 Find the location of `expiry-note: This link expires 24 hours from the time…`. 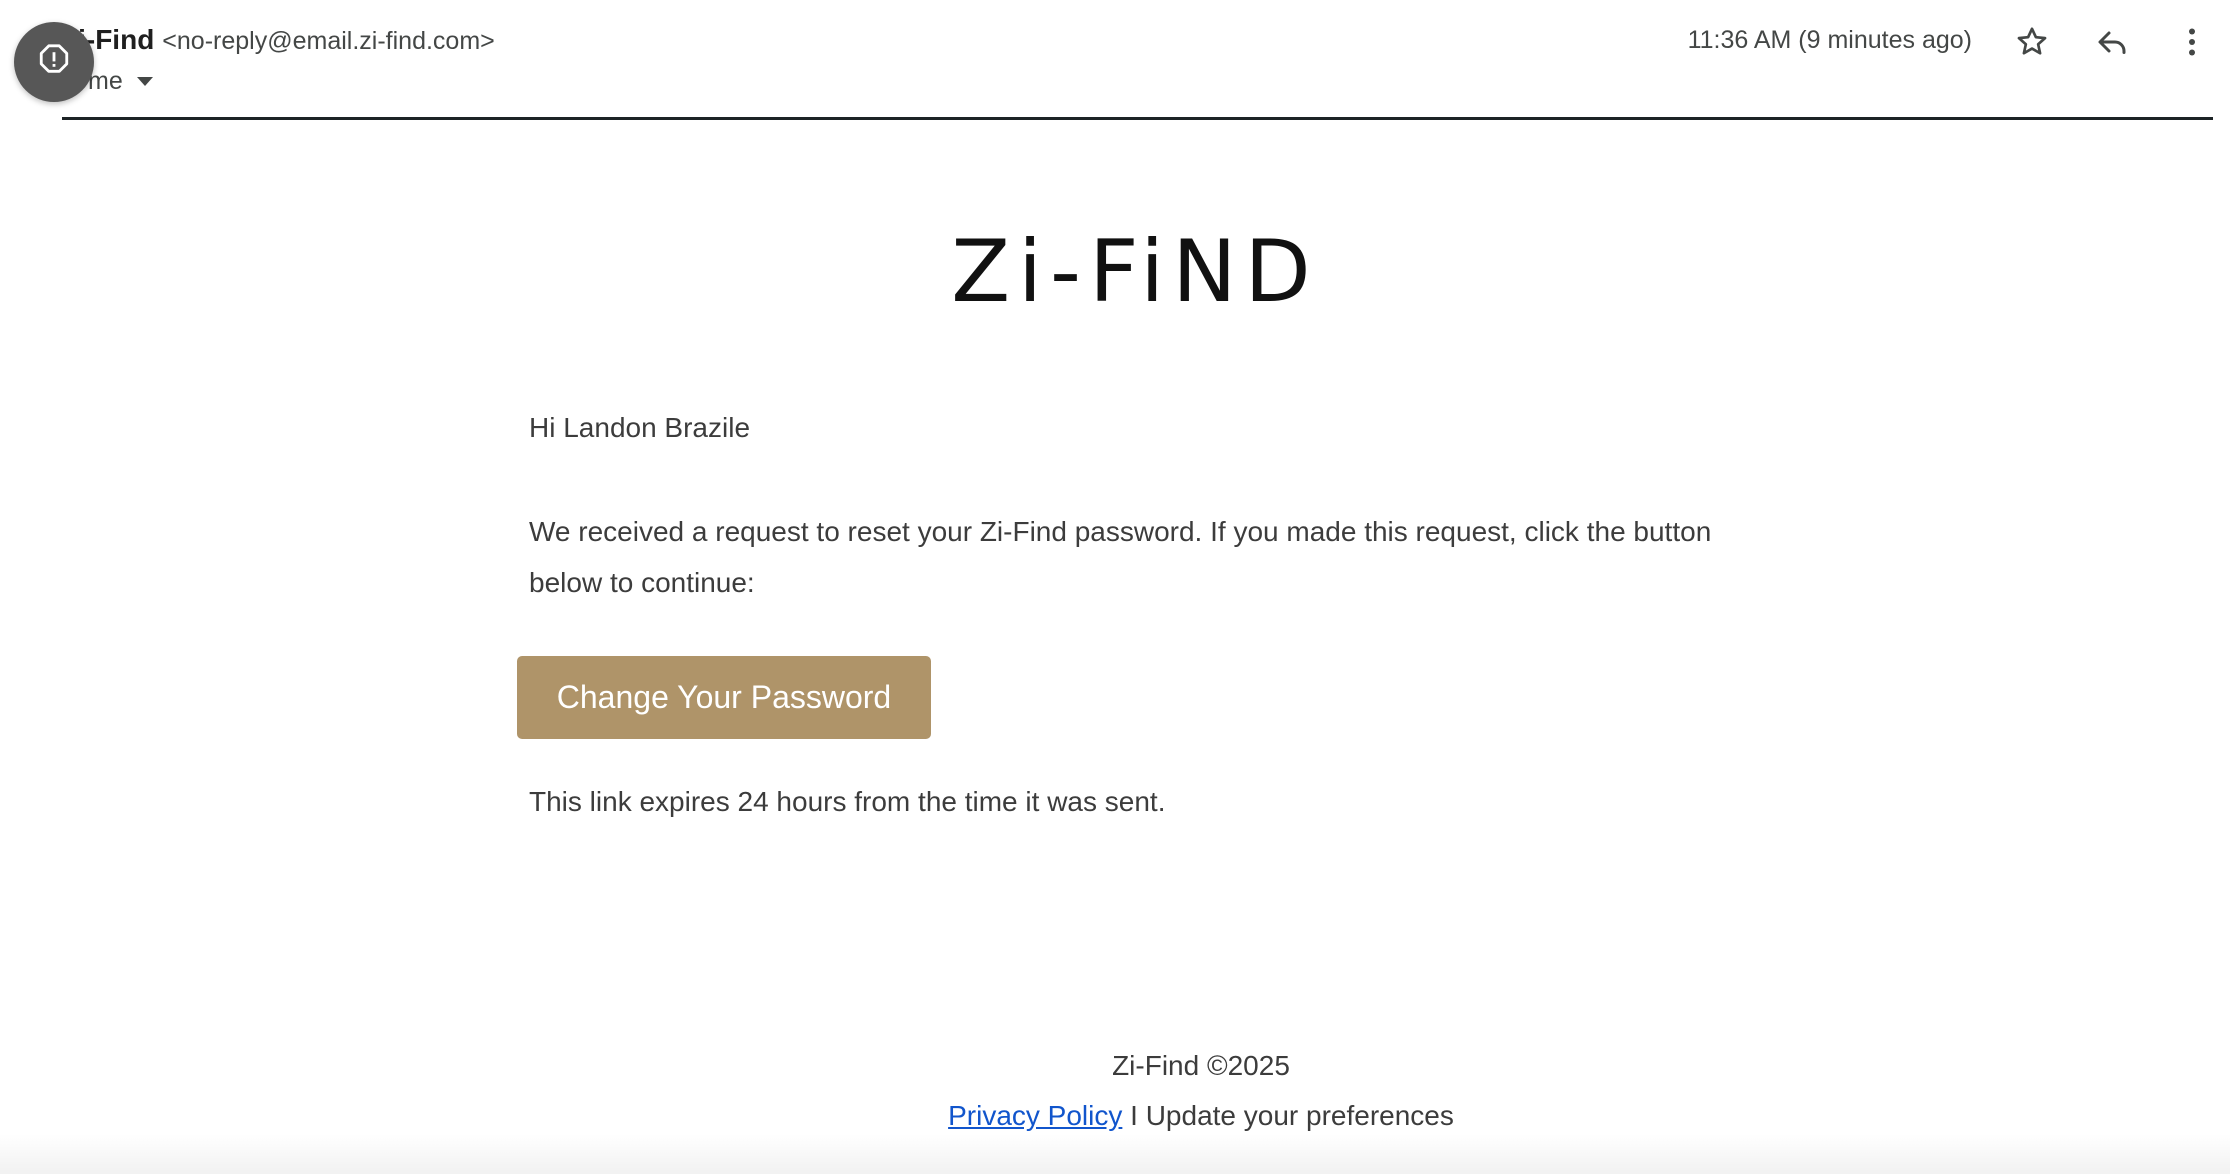

expiry-note: This link expires 24 hours from the time… is located at coordinates (847, 801).